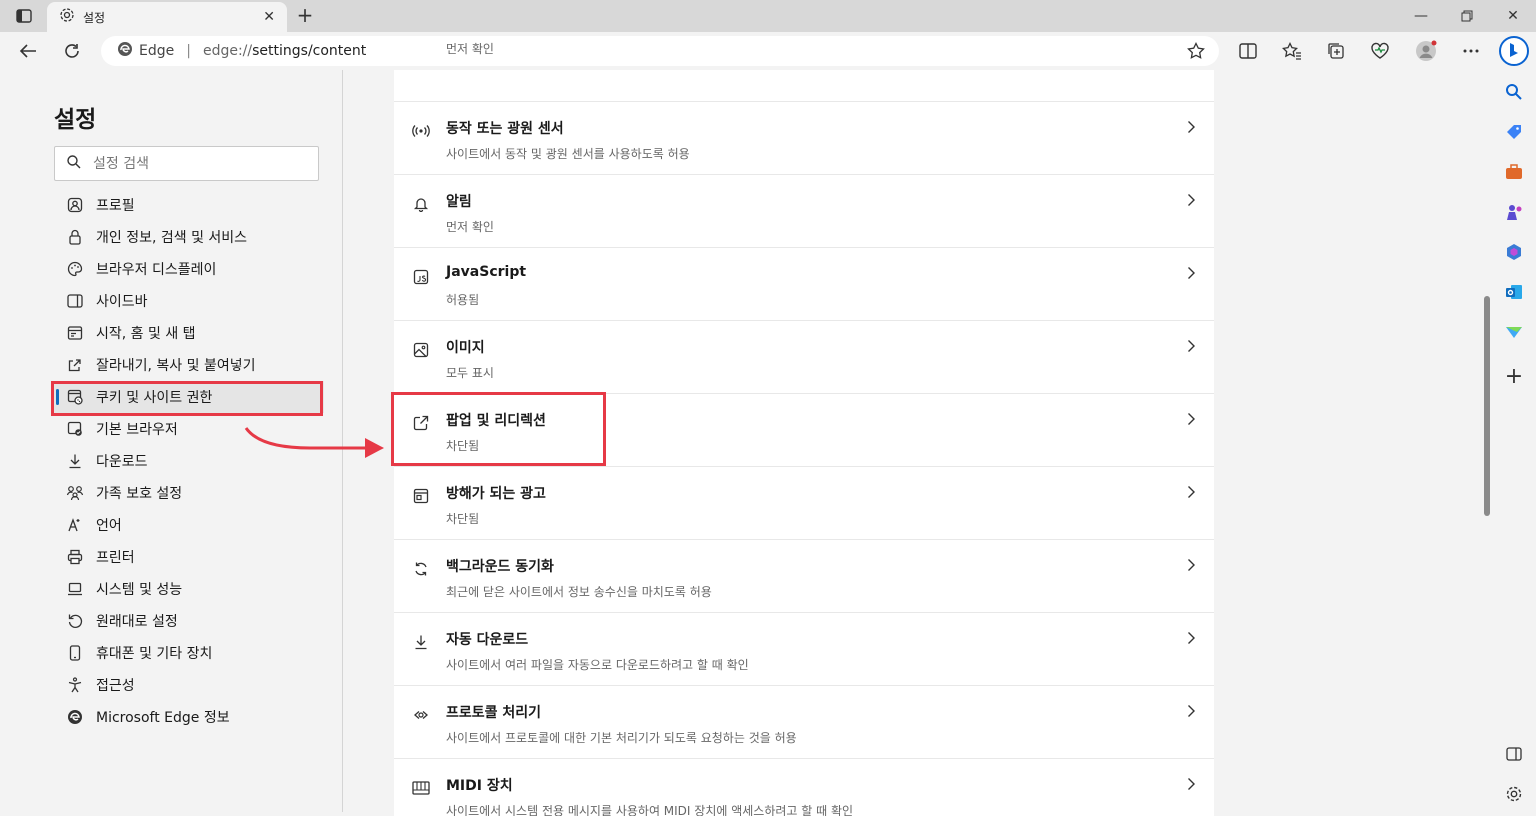 The height and width of the screenshot is (816, 1536). What do you see at coordinates (768, 16) in the screenshot?
I see `title-bar: 설정 ✕ + — ✕` at bounding box center [768, 16].